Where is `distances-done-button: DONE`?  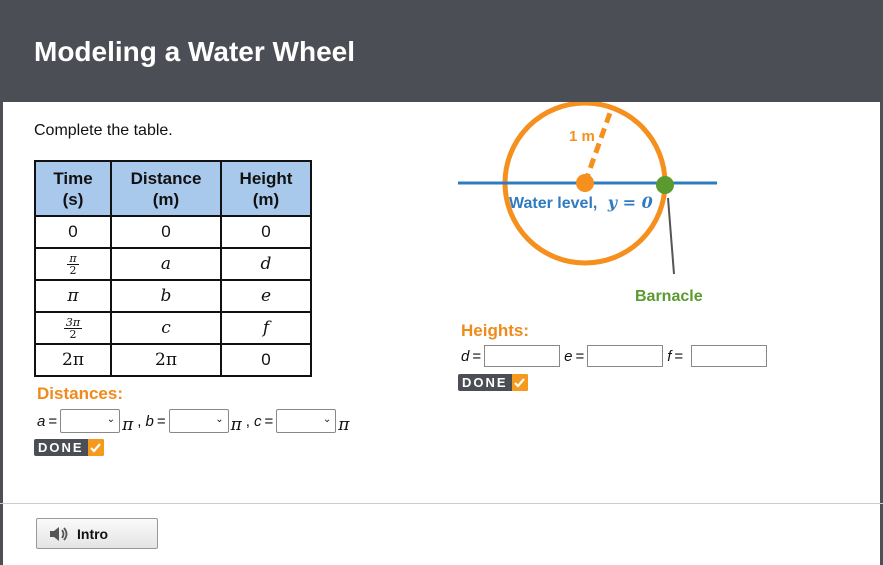 distances-done-button: DONE is located at coordinates (69, 447).